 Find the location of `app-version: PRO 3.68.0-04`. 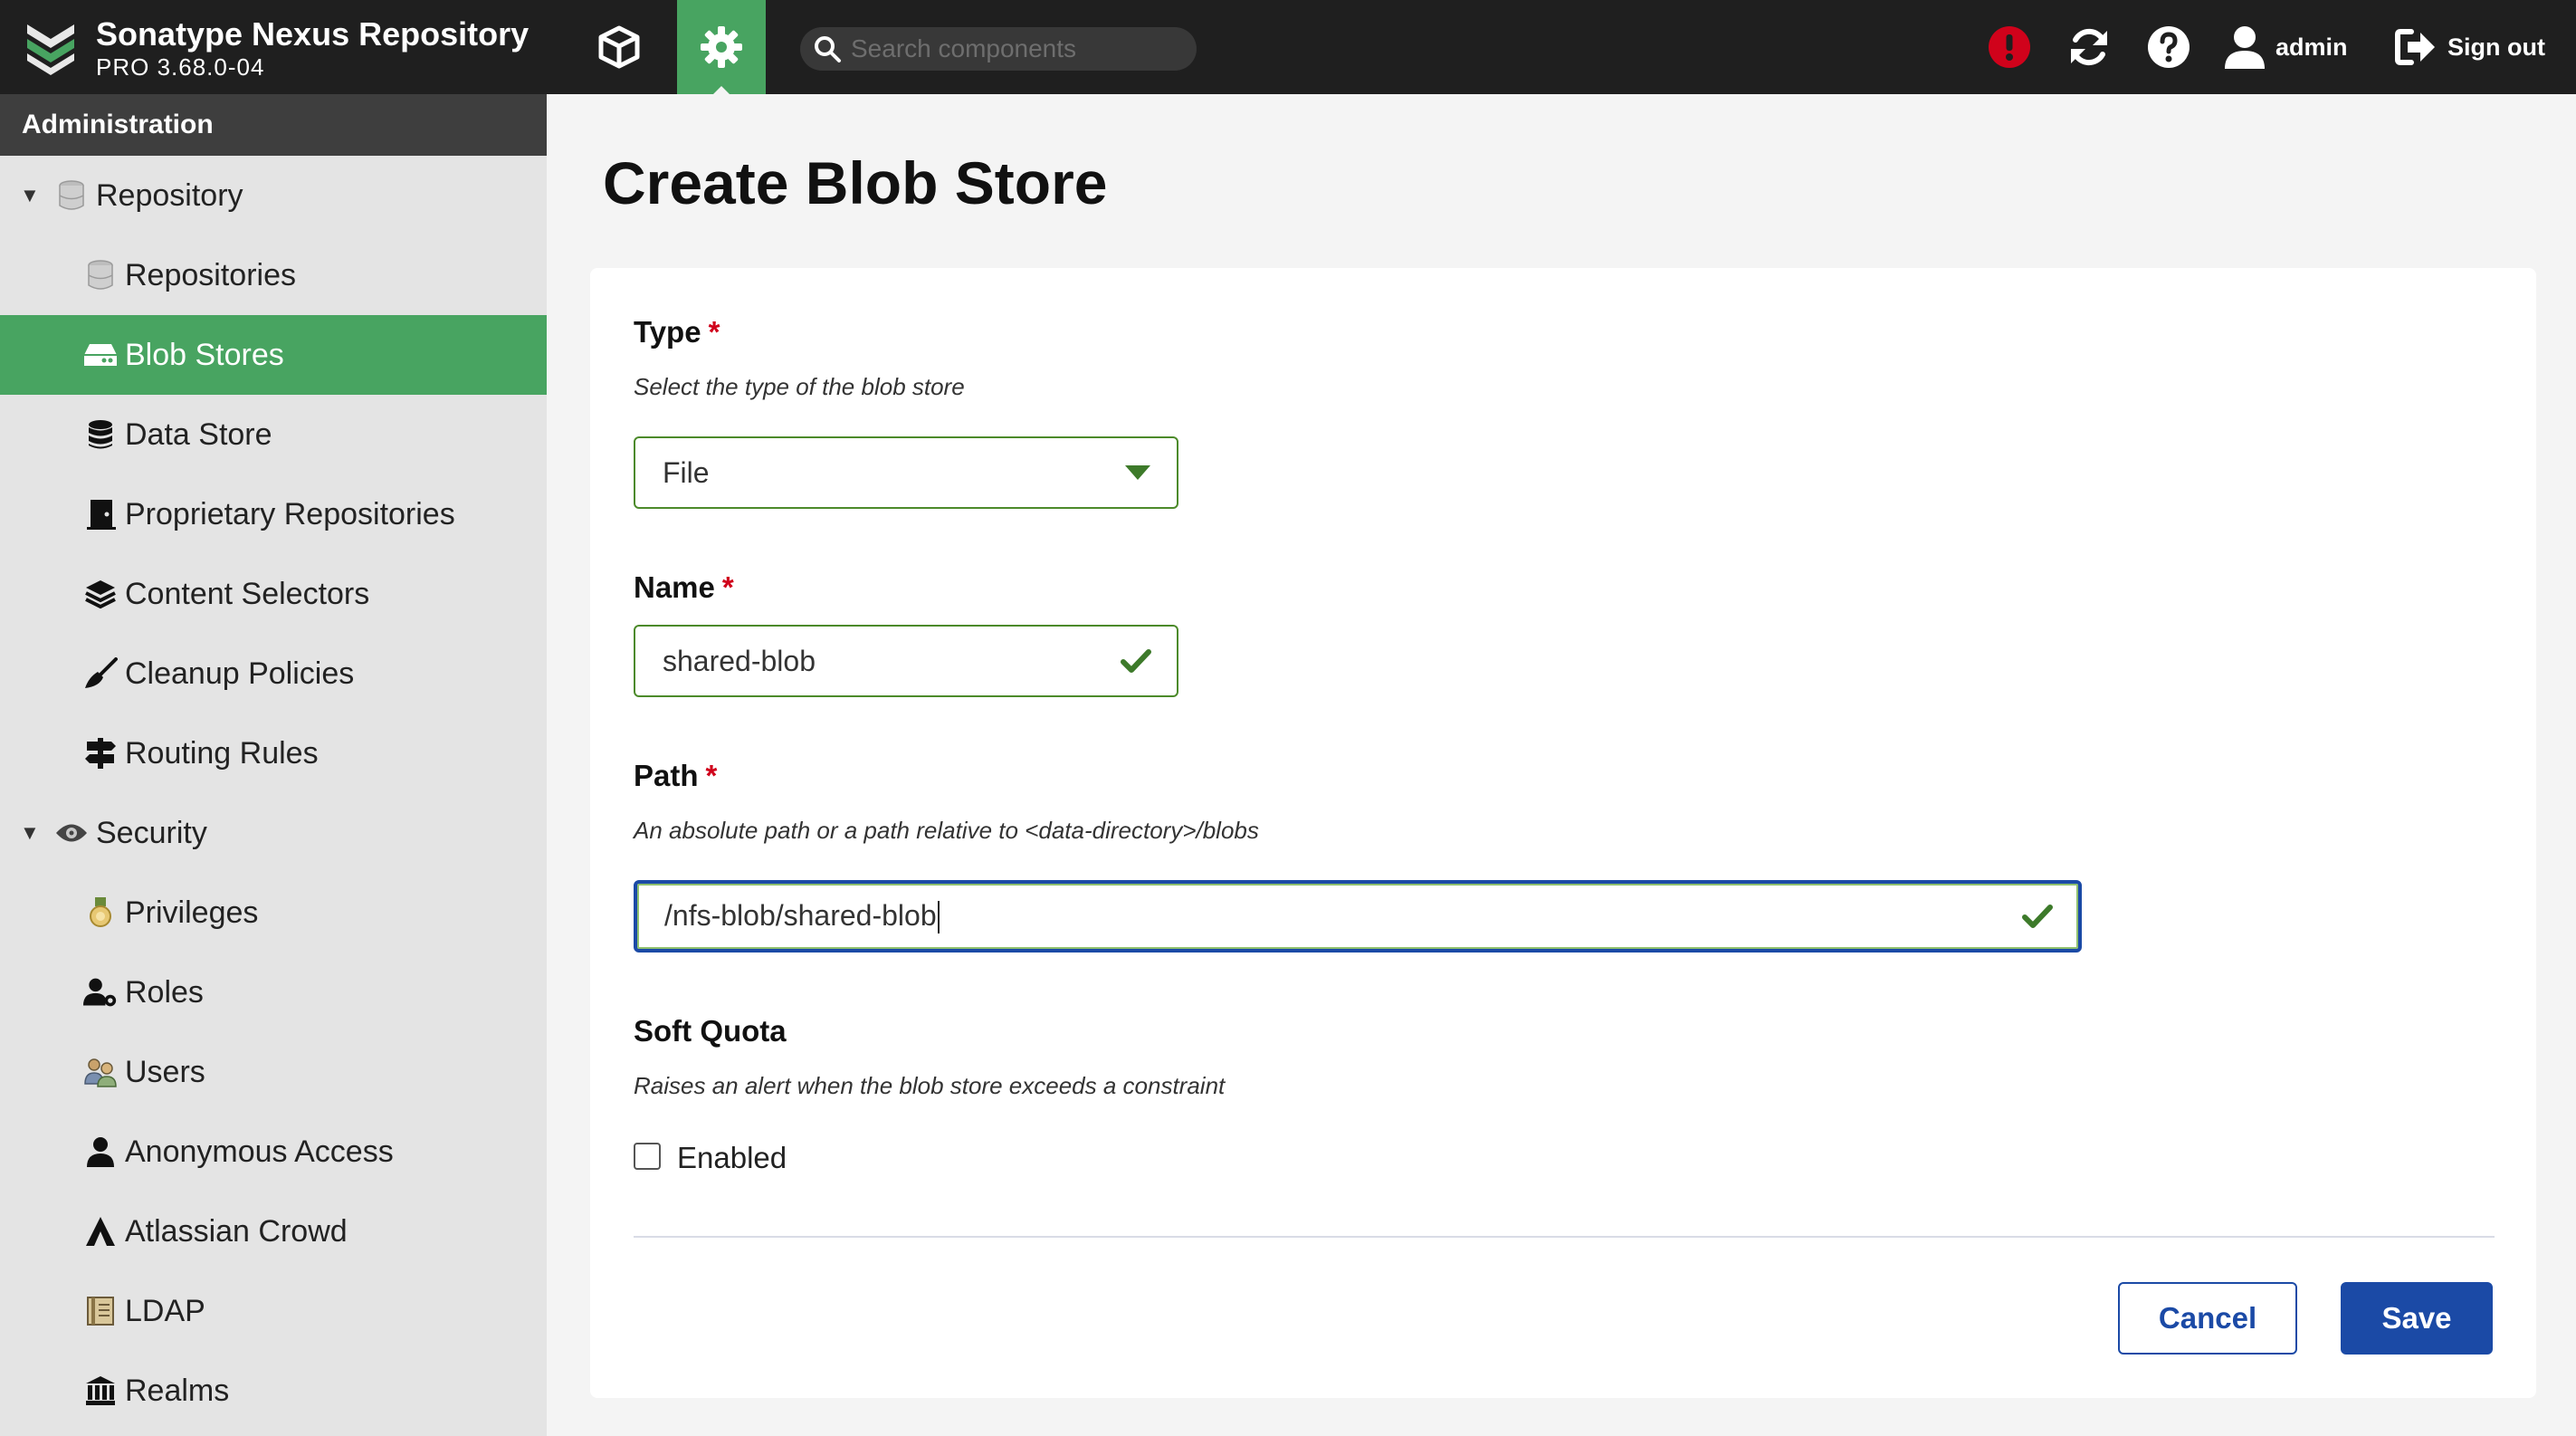

app-version: PRO 3.68.0-04 is located at coordinates (180, 67).